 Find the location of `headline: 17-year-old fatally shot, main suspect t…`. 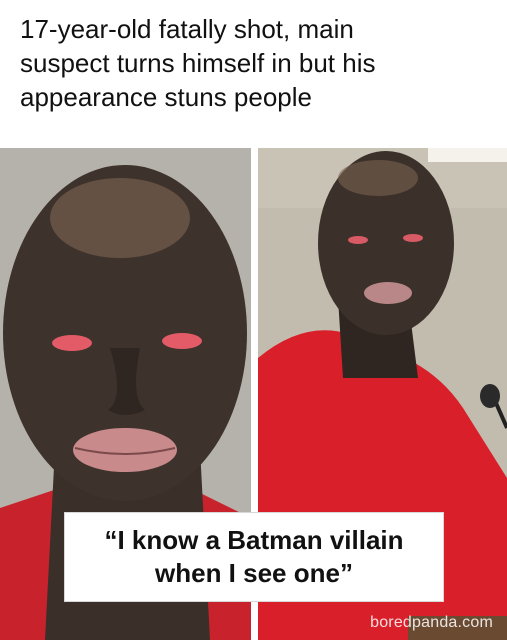

headline: 17-year-old fatally shot, main suspect t… is located at coordinates (198, 63).